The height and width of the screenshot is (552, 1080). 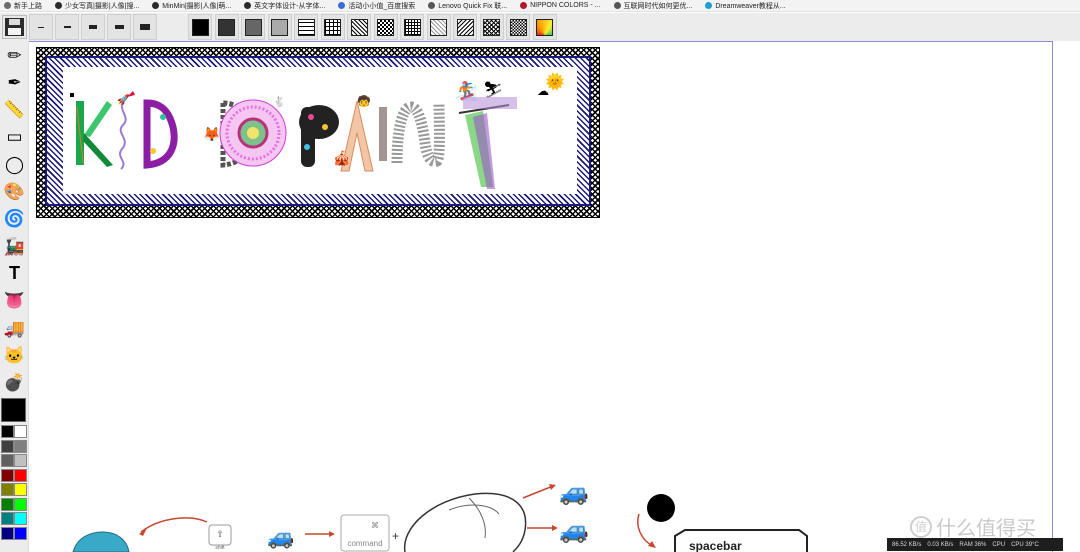 I want to click on logo-letter-o, so click(x=253, y=133).